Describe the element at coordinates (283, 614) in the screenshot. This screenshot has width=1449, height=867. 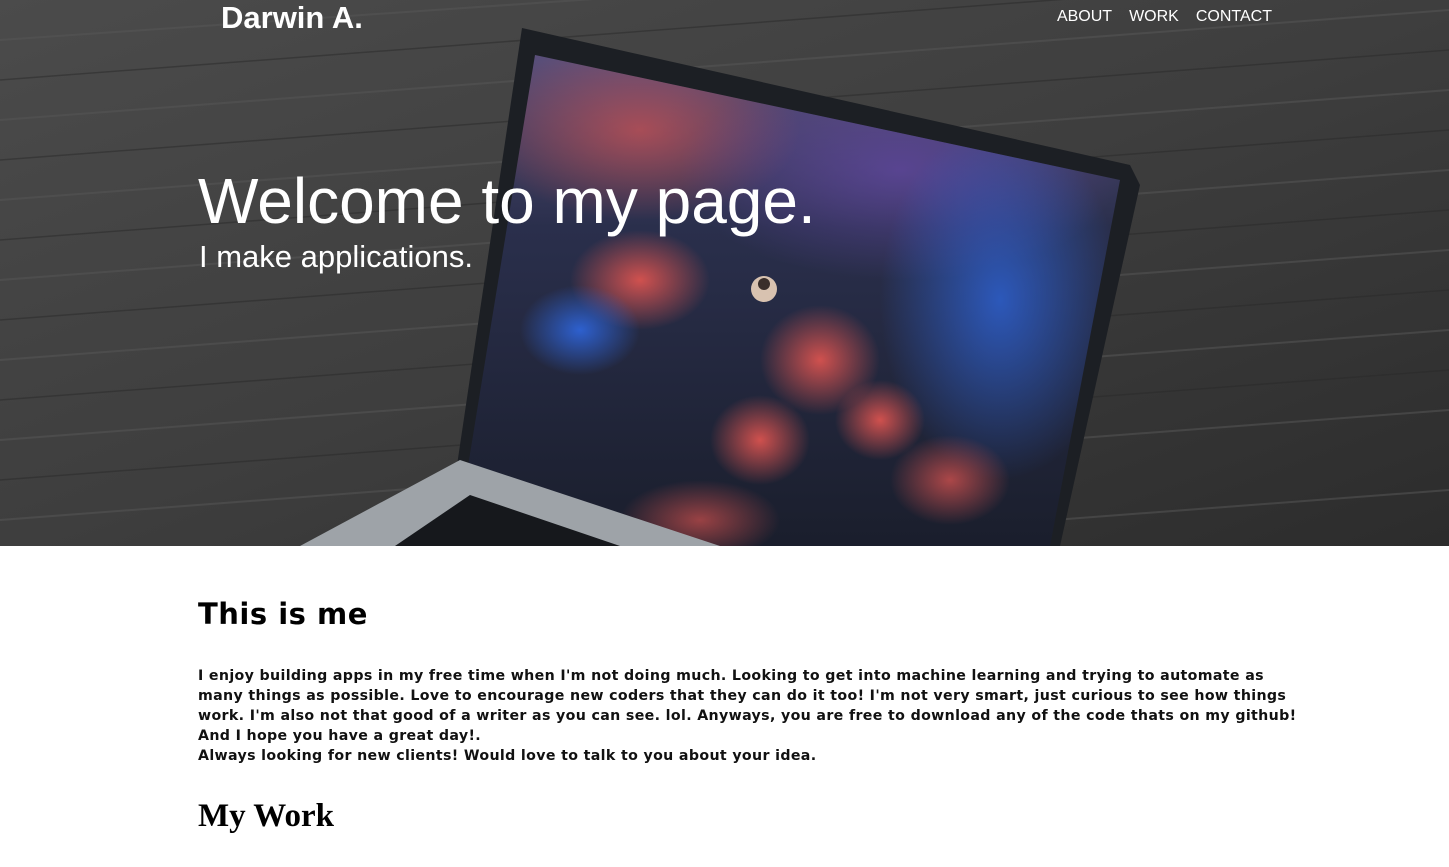
I see `about-heading: This is me` at that location.